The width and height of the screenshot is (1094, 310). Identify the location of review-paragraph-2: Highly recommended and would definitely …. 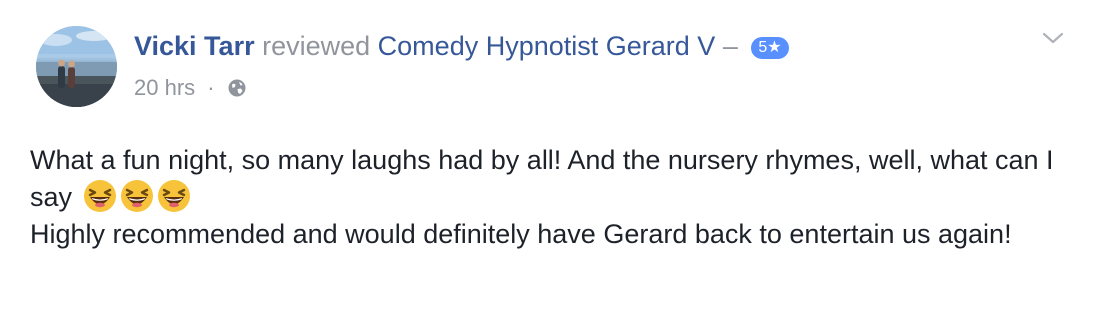
(521, 234).